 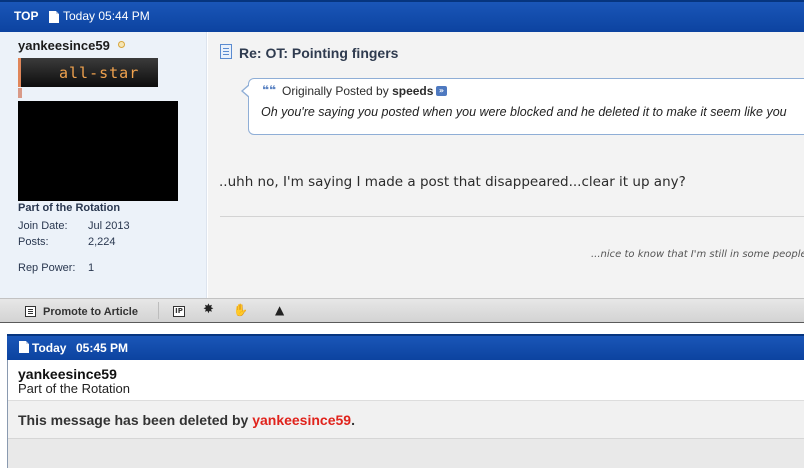 I want to click on ip-icon: IP, so click(x=179, y=311).